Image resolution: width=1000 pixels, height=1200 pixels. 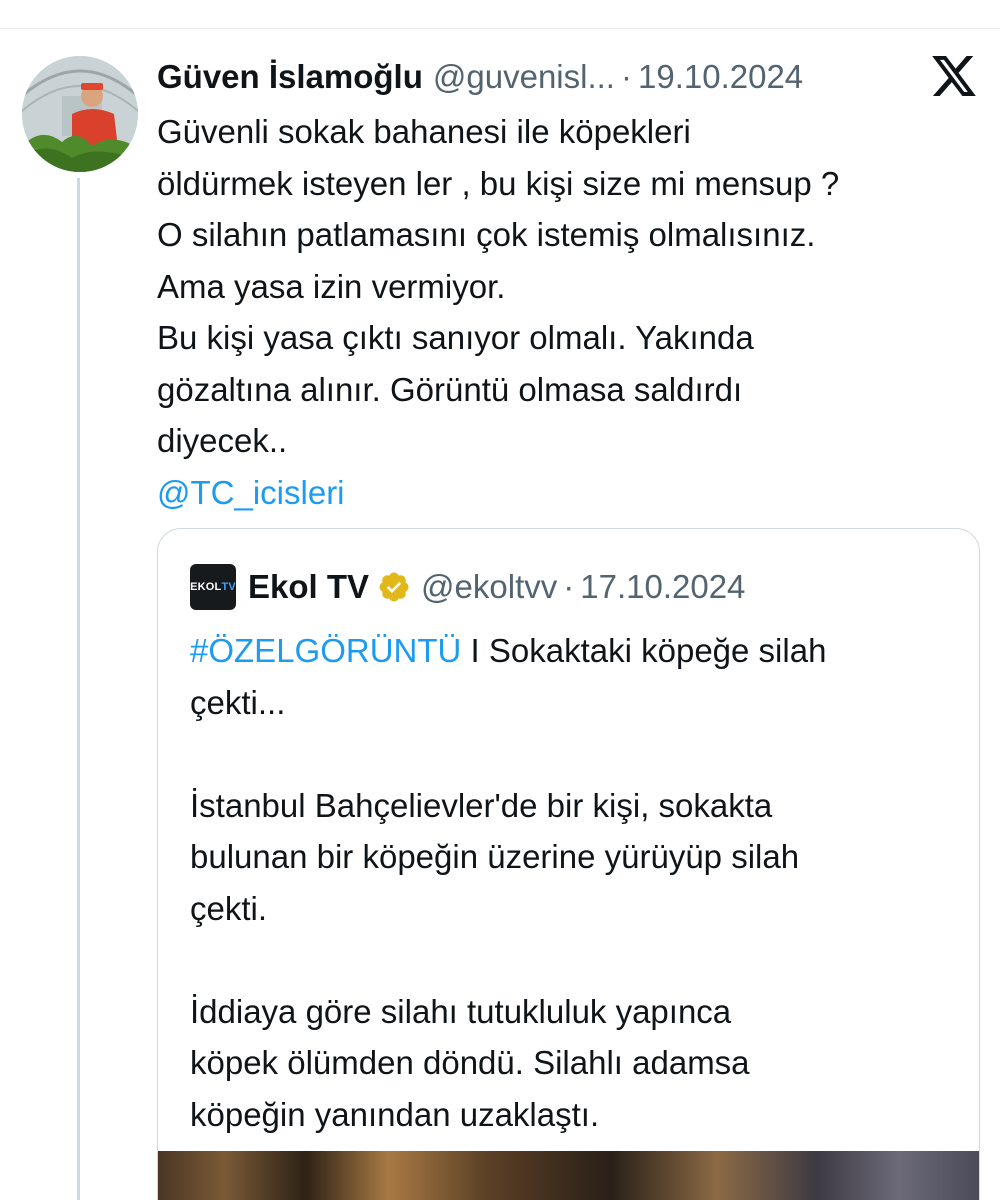 What do you see at coordinates (489, 587) in the screenshot?
I see `quoted-author-handle: @ekoltvv` at bounding box center [489, 587].